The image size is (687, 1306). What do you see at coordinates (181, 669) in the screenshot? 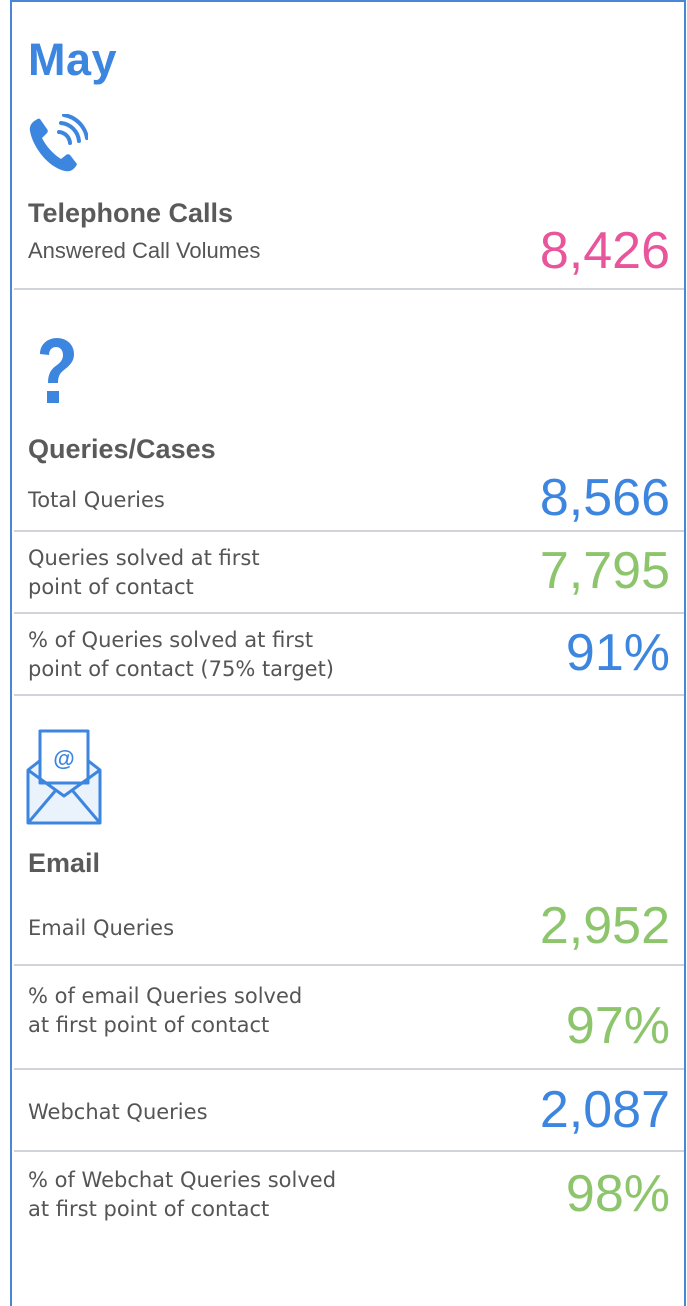
I see `row-label-line2: point of contact (75% target)` at bounding box center [181, 669].